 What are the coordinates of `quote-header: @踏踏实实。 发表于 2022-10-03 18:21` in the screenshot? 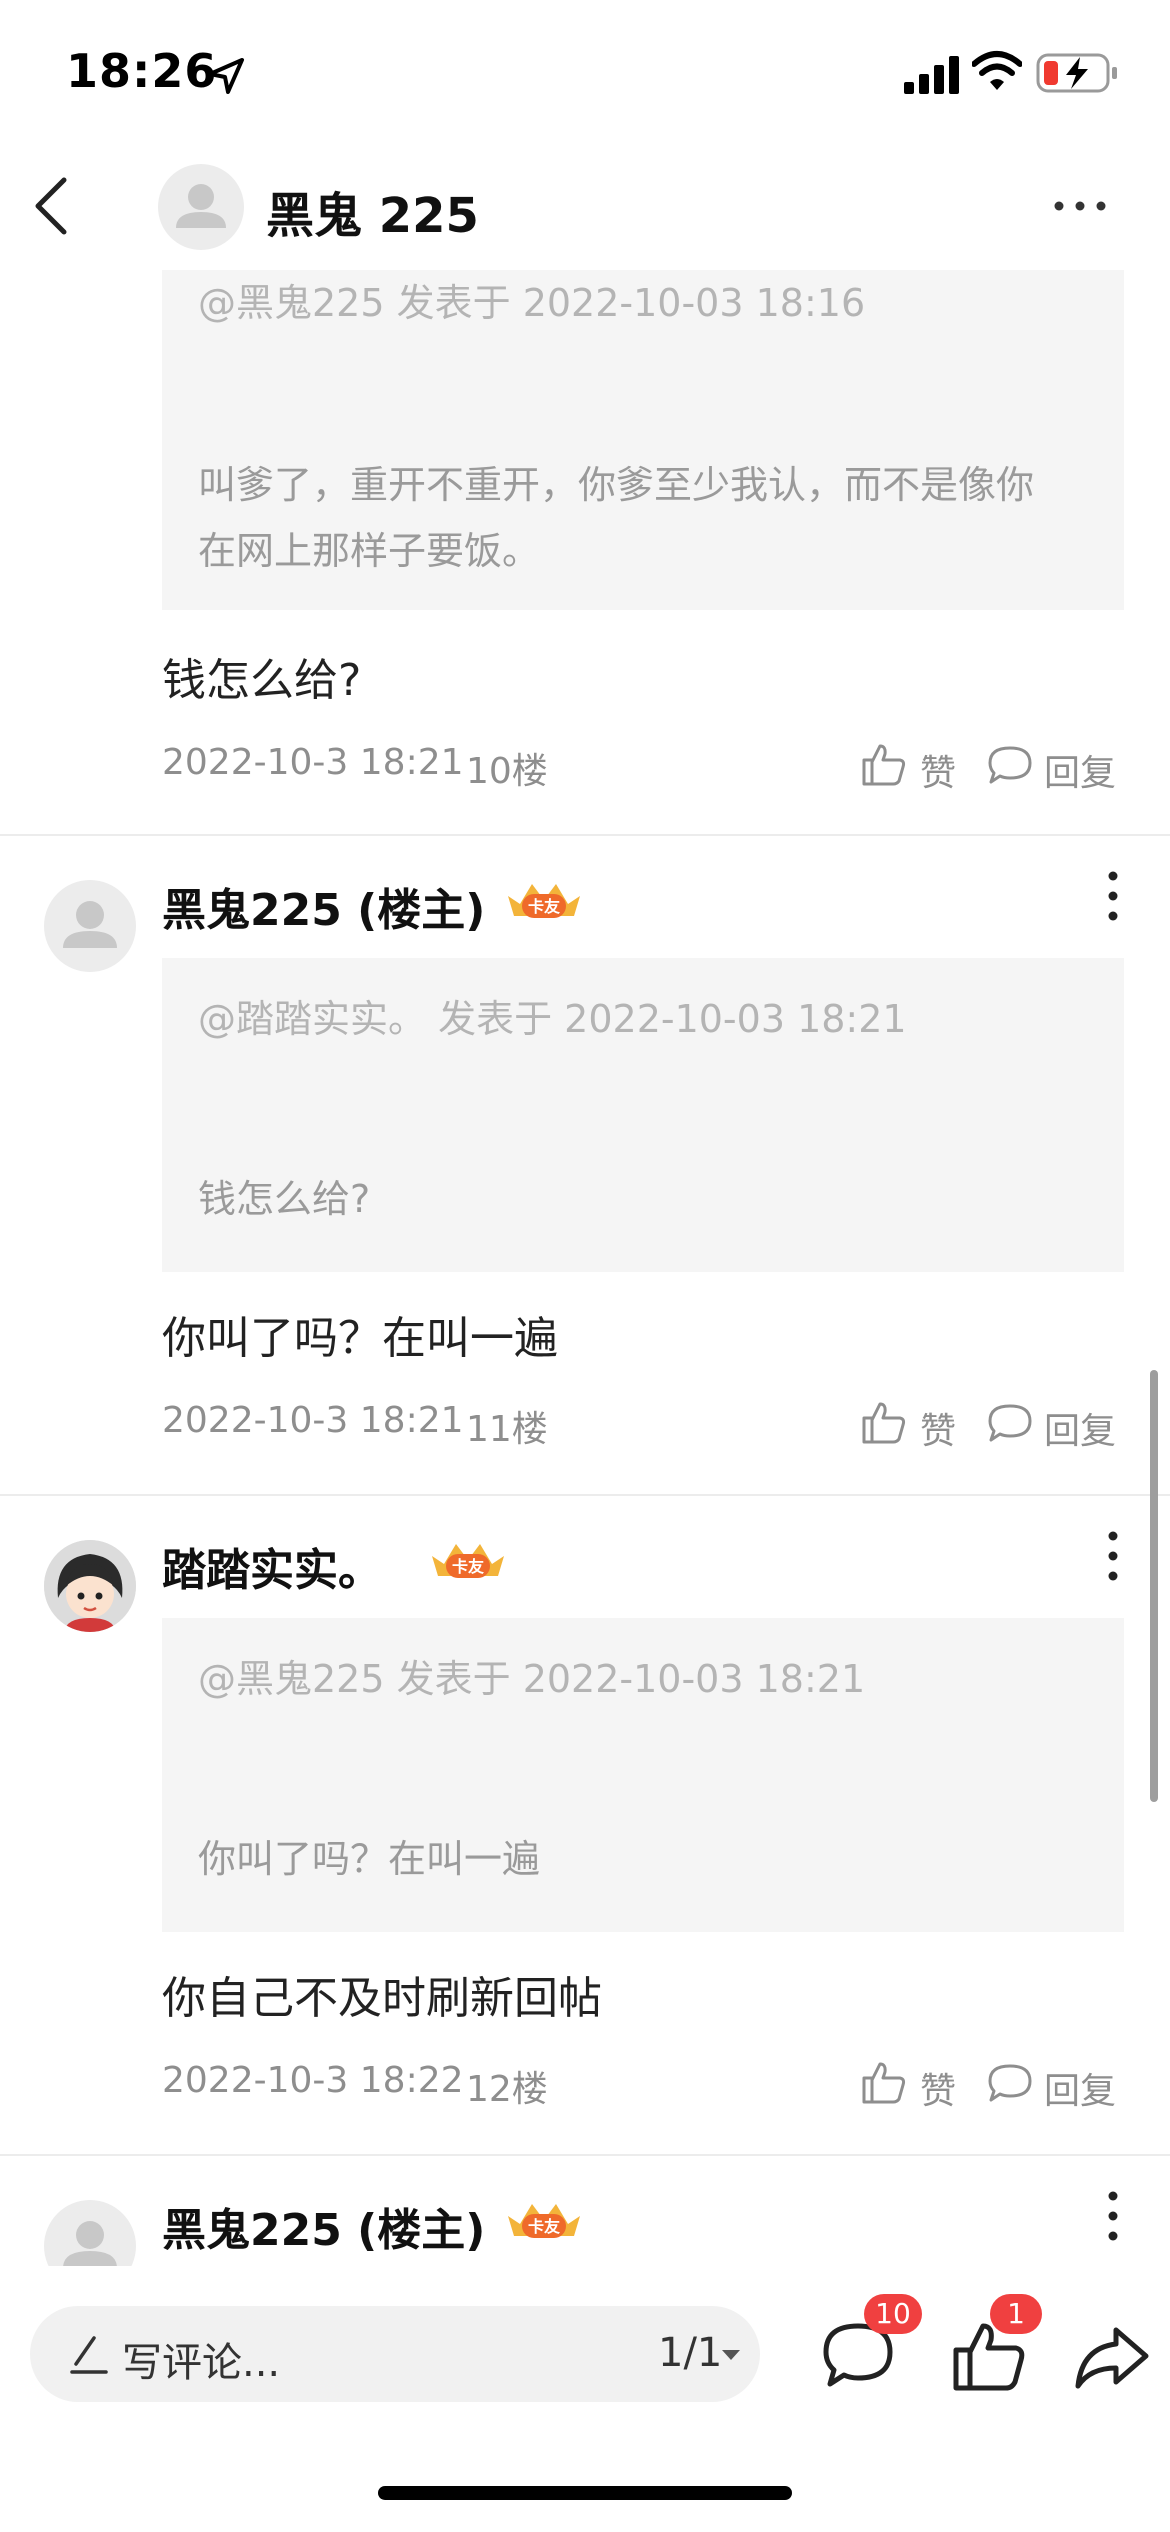 It's located at (552, 1019).